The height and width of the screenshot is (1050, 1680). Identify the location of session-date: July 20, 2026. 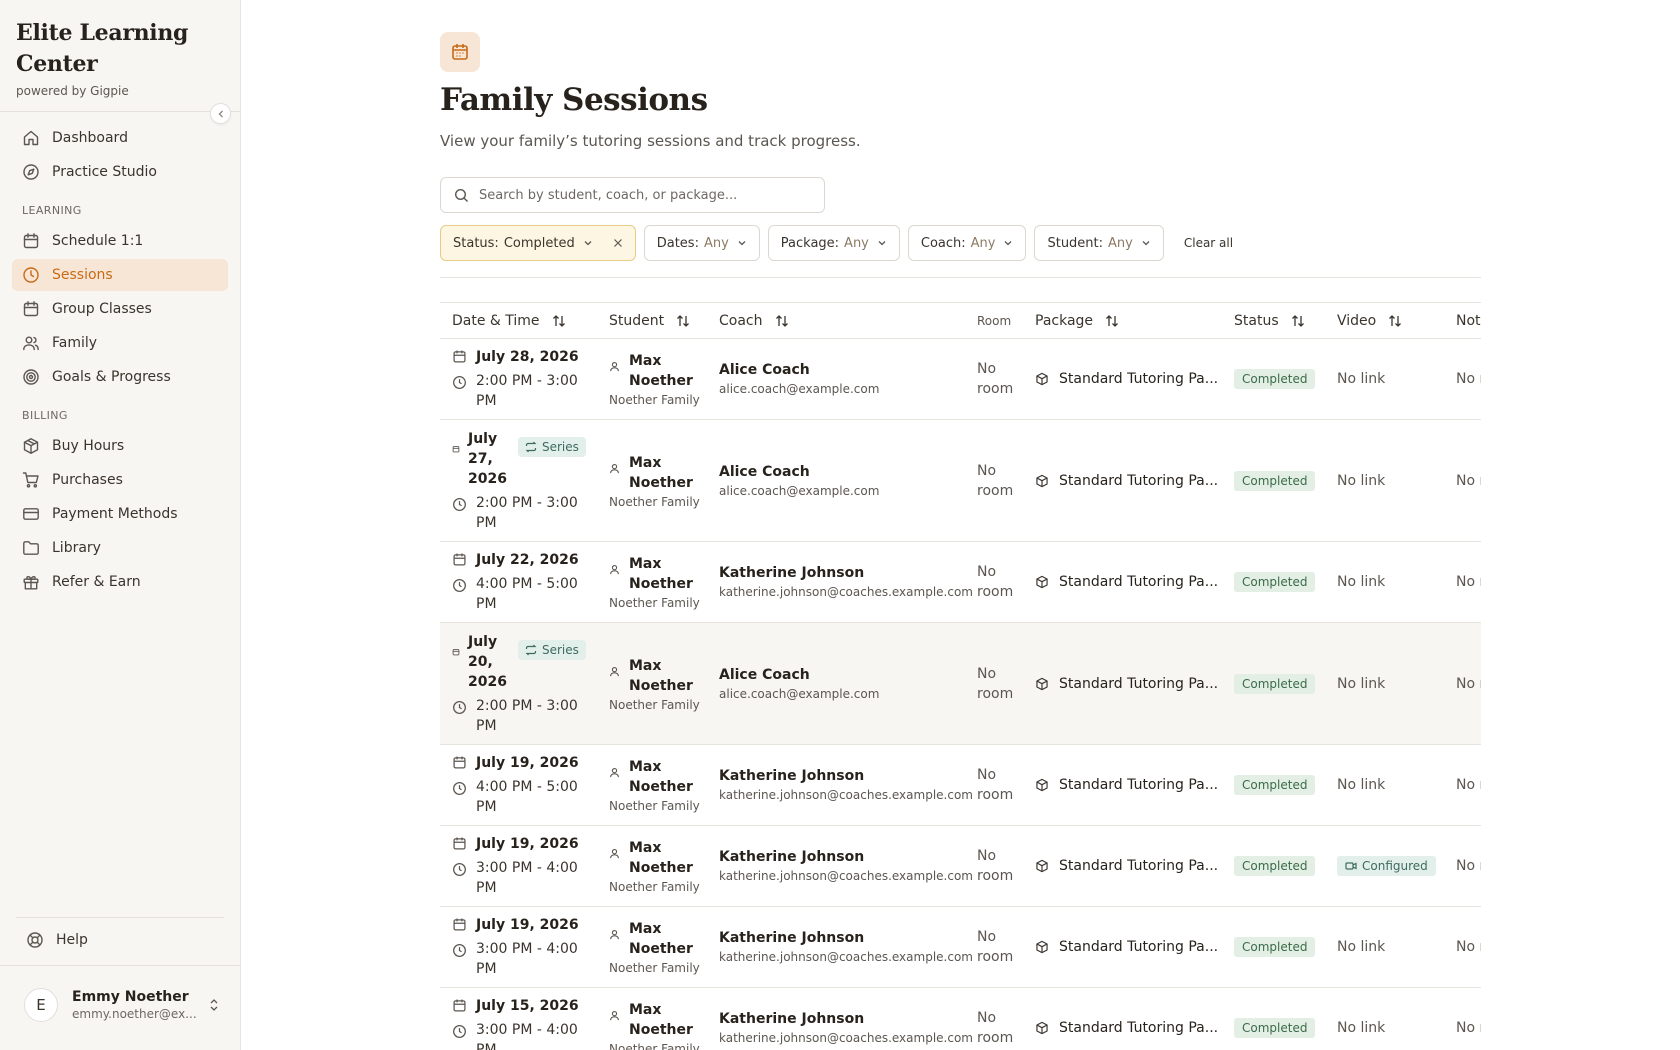
(487, 661).